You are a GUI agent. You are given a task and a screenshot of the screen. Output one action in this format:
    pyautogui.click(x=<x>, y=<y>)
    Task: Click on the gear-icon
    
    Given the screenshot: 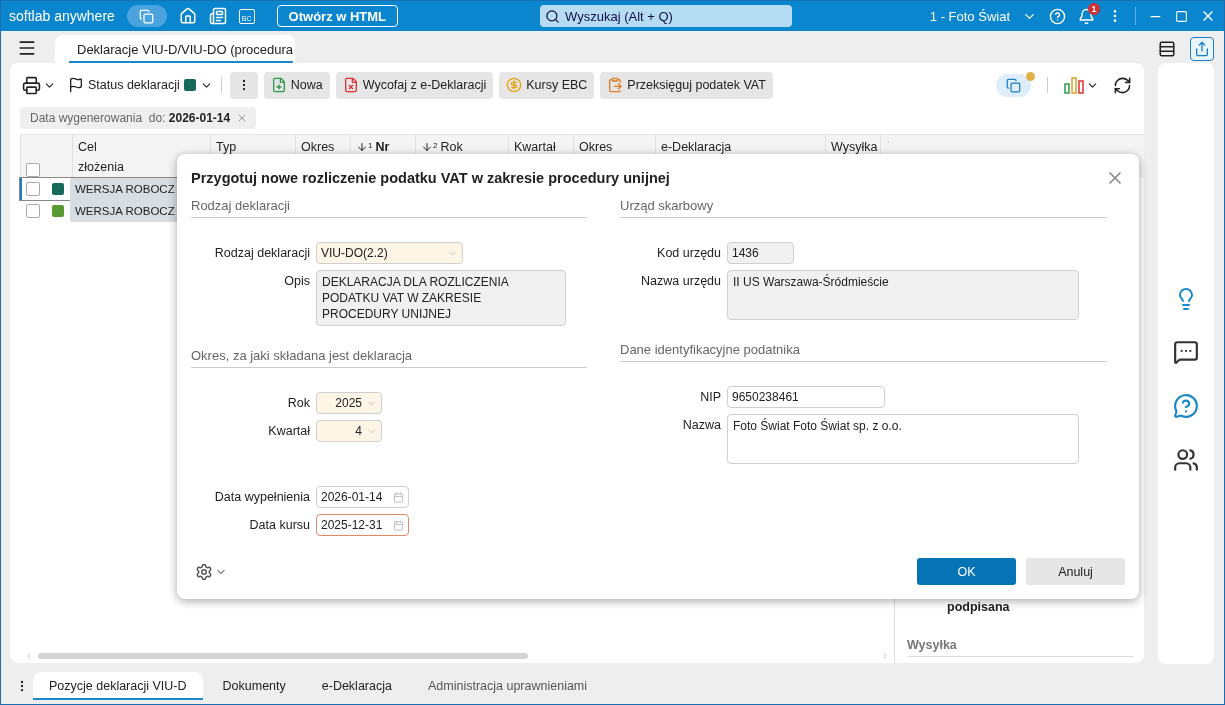 What is the action you would take?
    pyautogui.click(x=204, y=571)
    